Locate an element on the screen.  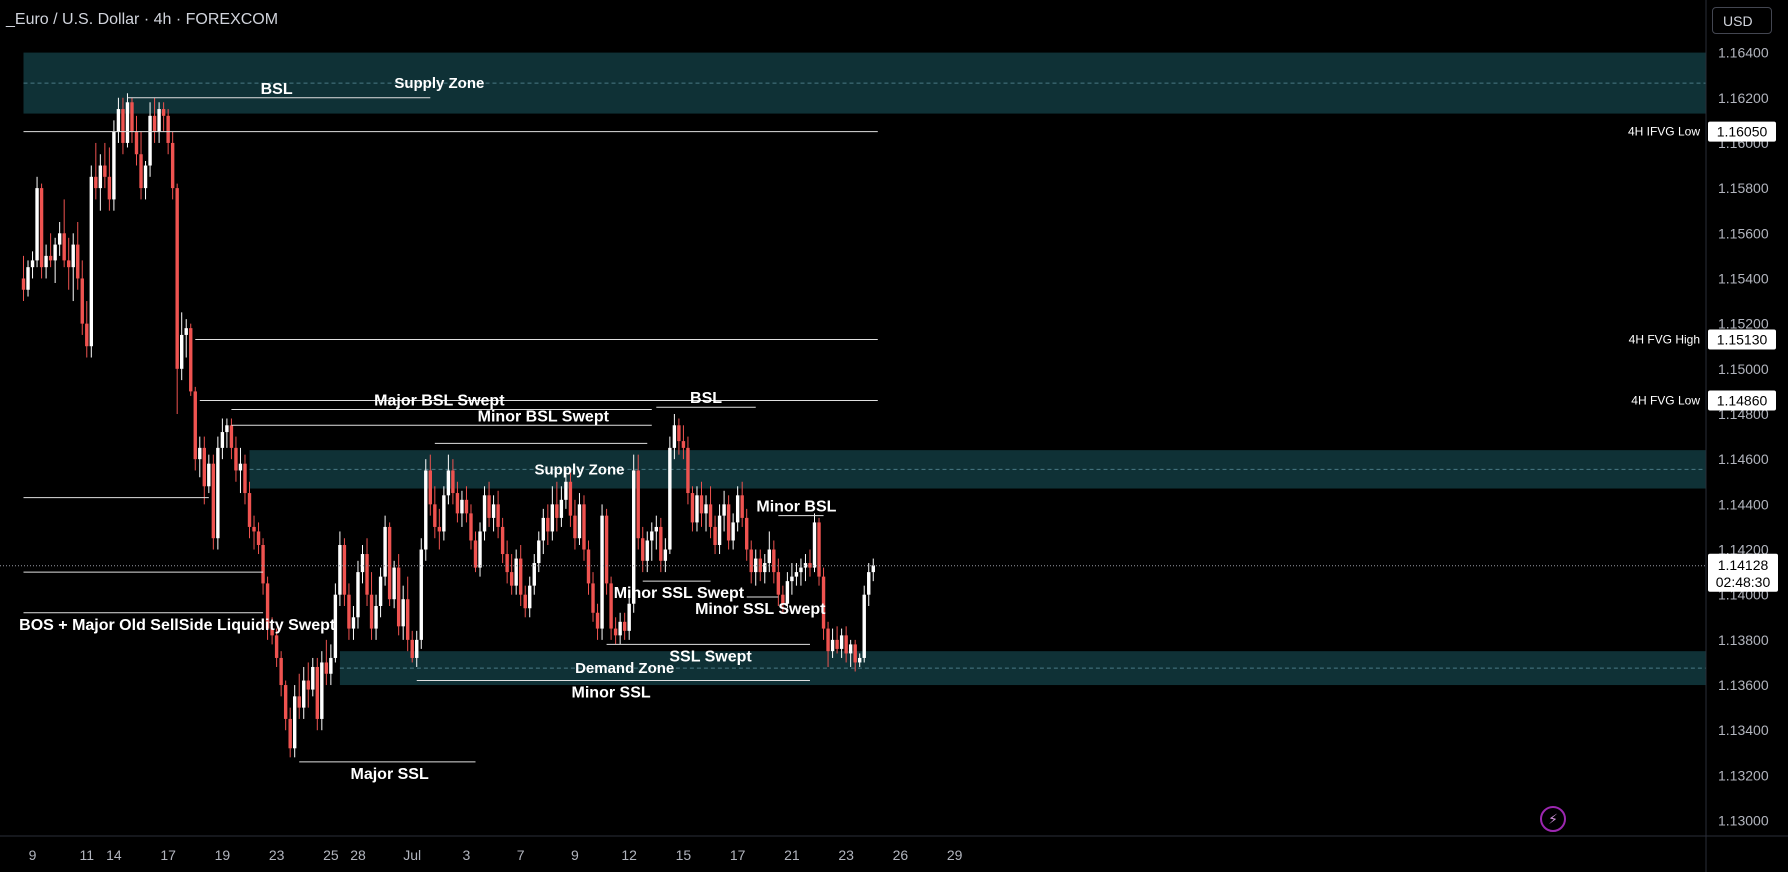
x-tick-label: 11 is located at coordinates (87, 855).